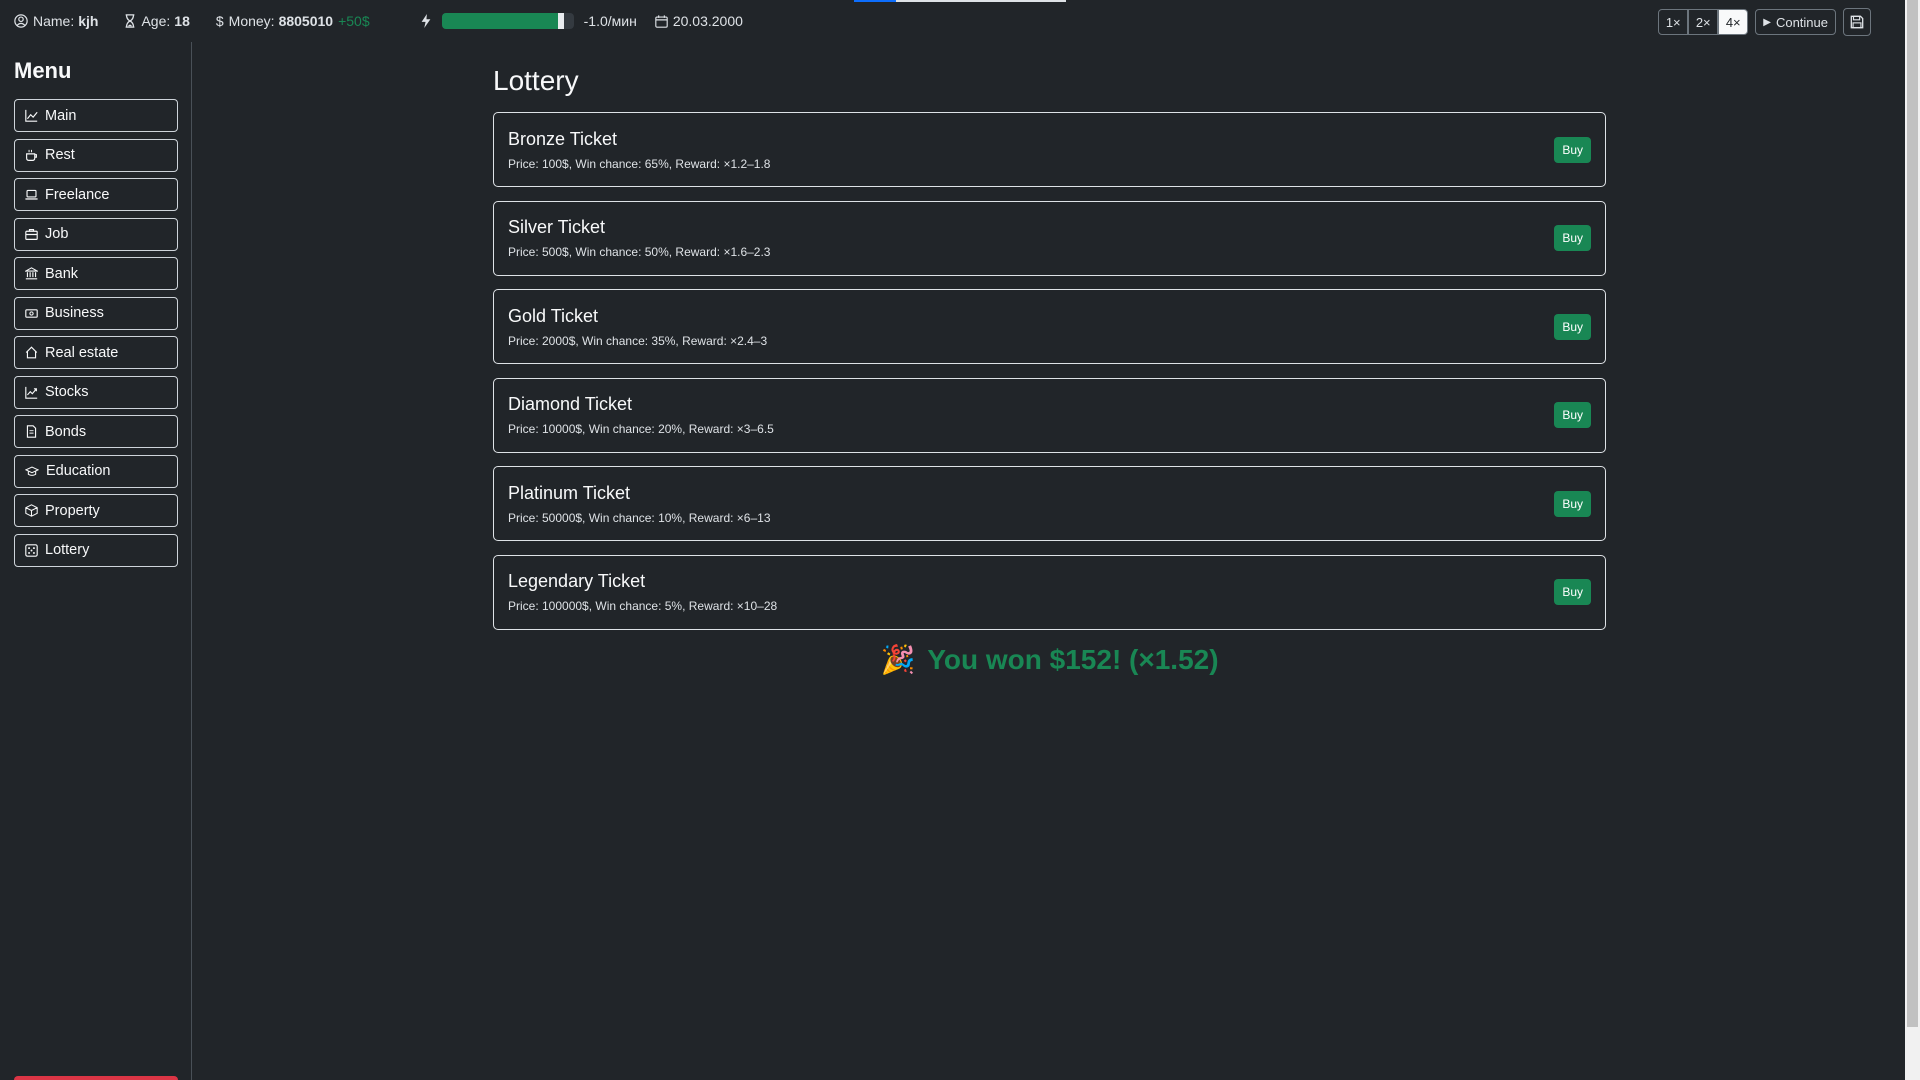  Describe the element at coordinates (1572, 415) in the screenshot. I see `buy-diamond-button: Buy` at that location.